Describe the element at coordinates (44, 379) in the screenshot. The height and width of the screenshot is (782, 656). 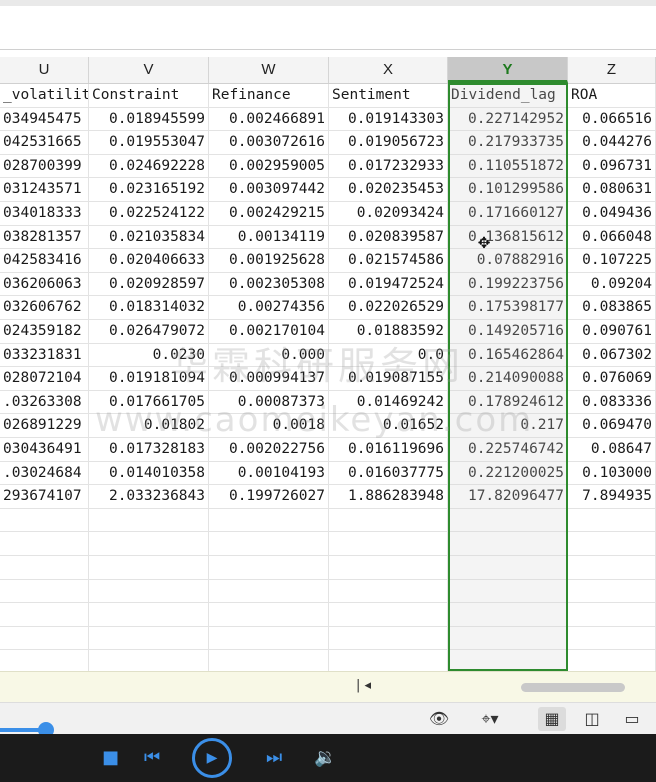
I see `table-cell: 028072104` at that location.